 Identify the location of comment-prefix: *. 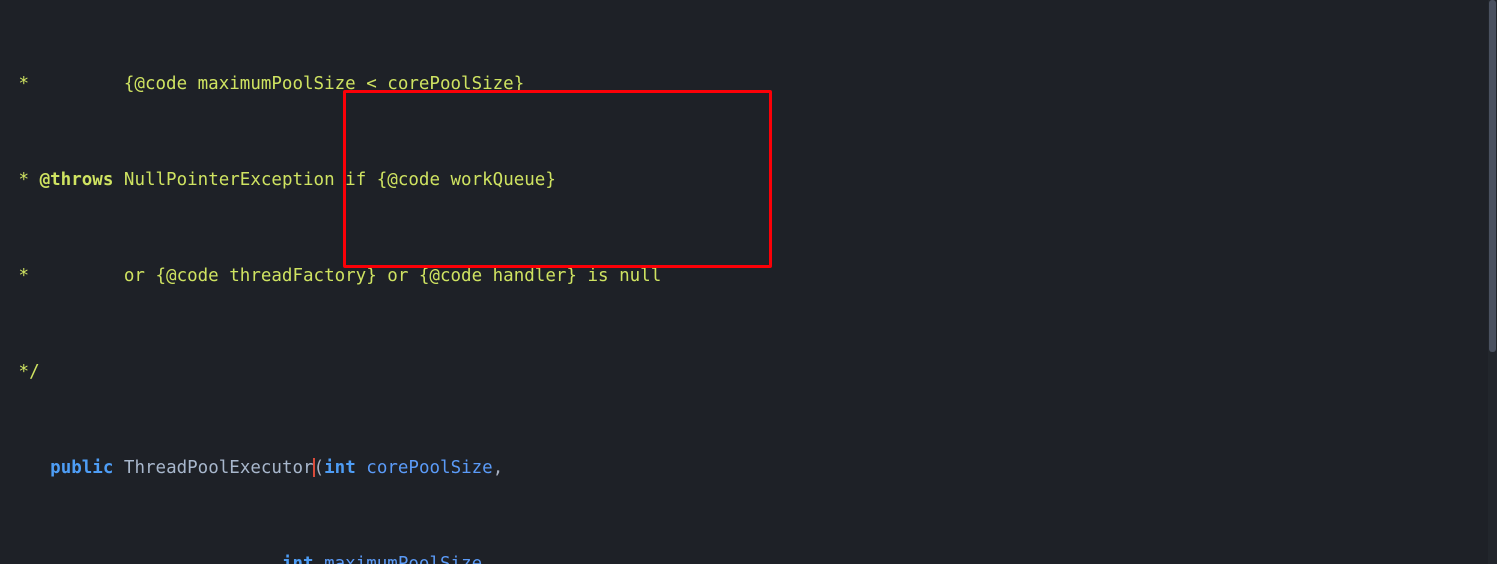
(24, 180).